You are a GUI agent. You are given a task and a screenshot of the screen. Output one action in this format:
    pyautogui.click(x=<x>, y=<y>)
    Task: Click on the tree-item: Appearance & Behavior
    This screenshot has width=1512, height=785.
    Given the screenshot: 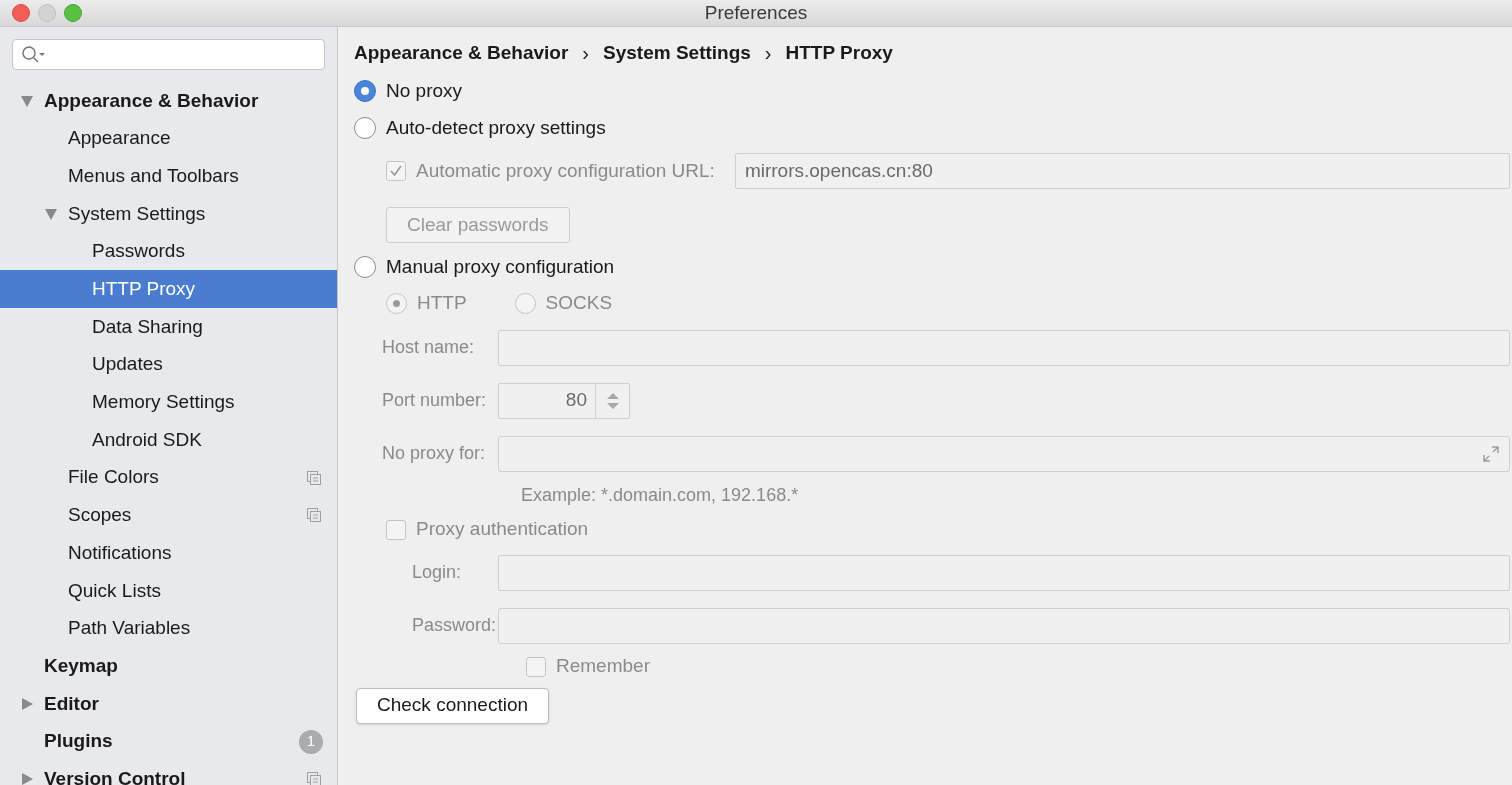 What is the action you would take?
    pyautogui.click(x=168, y=101)
    